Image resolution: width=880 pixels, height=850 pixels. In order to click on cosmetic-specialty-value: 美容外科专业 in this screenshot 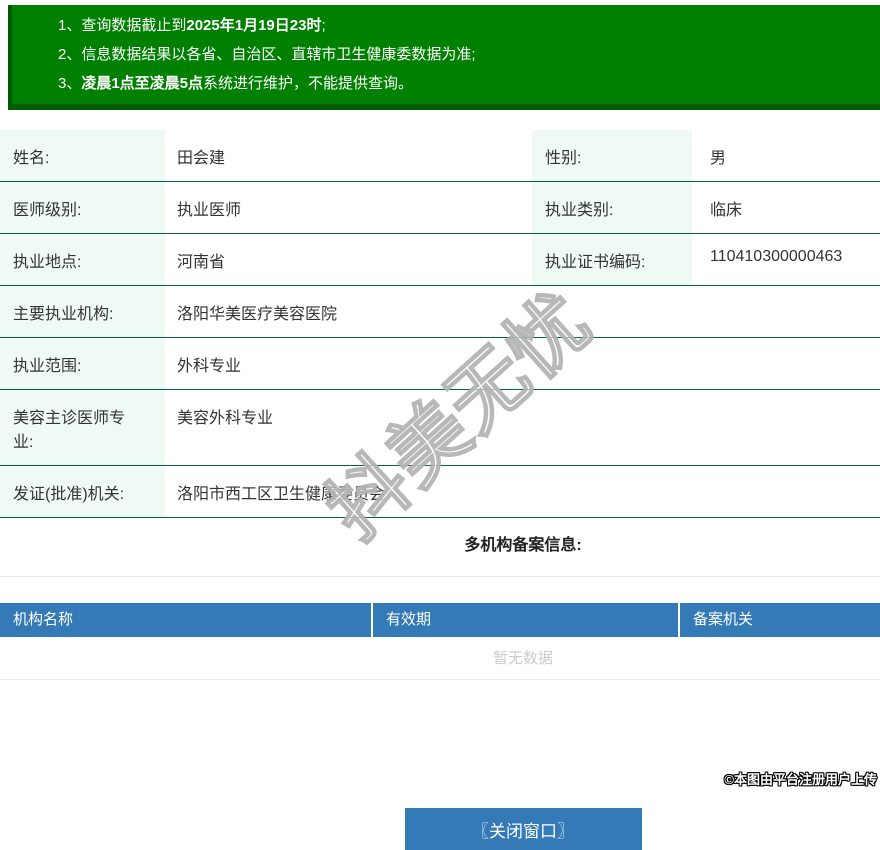, I will do `click(522, 427)`.